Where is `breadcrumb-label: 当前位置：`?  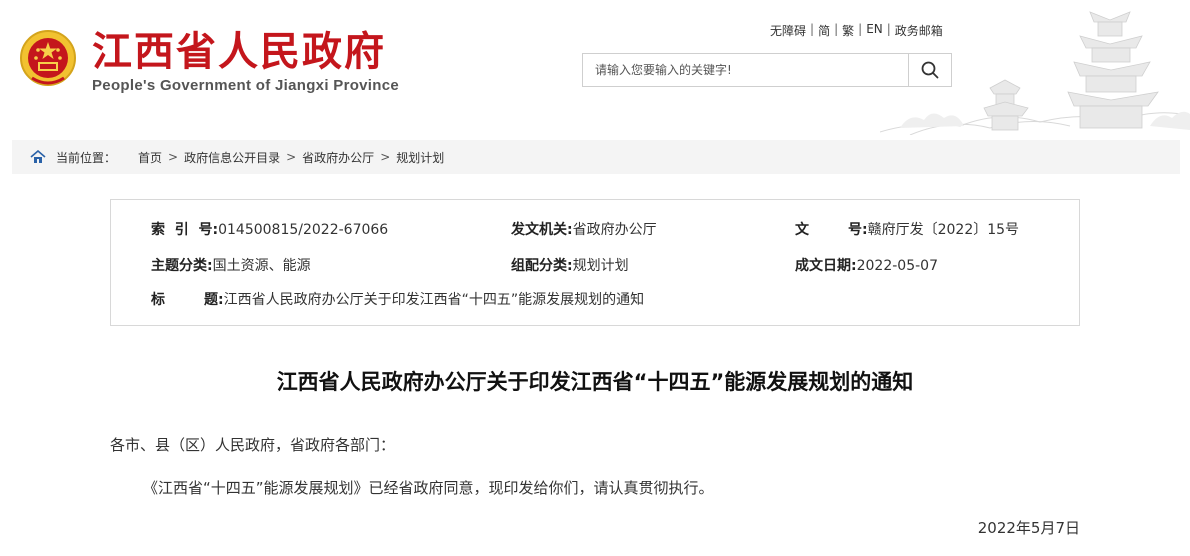
breadcrumb-label: 当前位置： is located at coordinates (86, 157).